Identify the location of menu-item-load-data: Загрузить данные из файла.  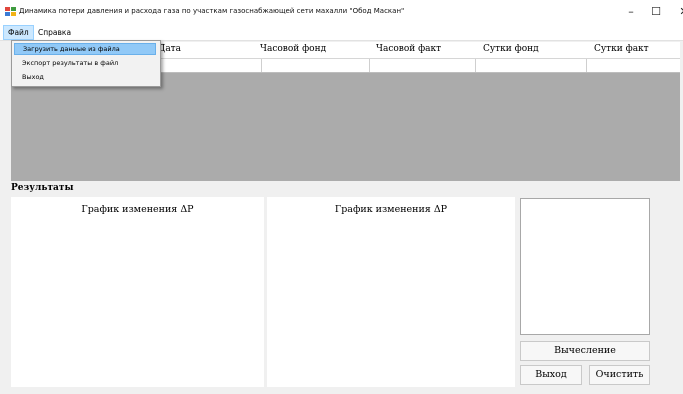
(85, 49).